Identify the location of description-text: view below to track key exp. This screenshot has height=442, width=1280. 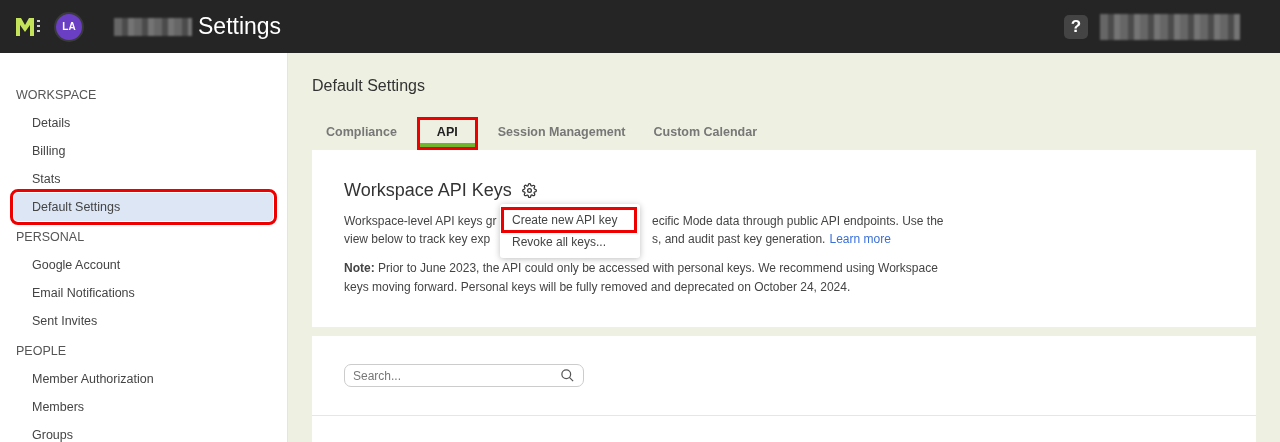
(418, 239).